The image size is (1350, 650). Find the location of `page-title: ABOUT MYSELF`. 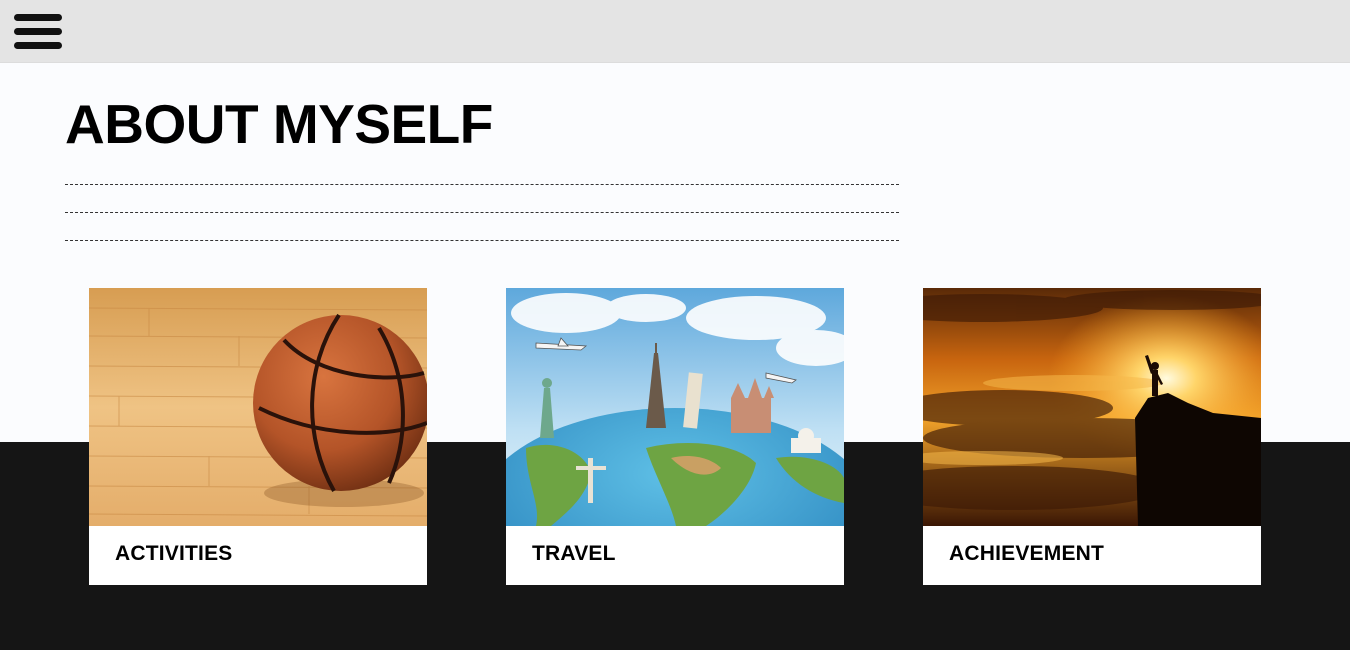

page-title: ABOUT MYSELF is located at coordinates (279, 124).